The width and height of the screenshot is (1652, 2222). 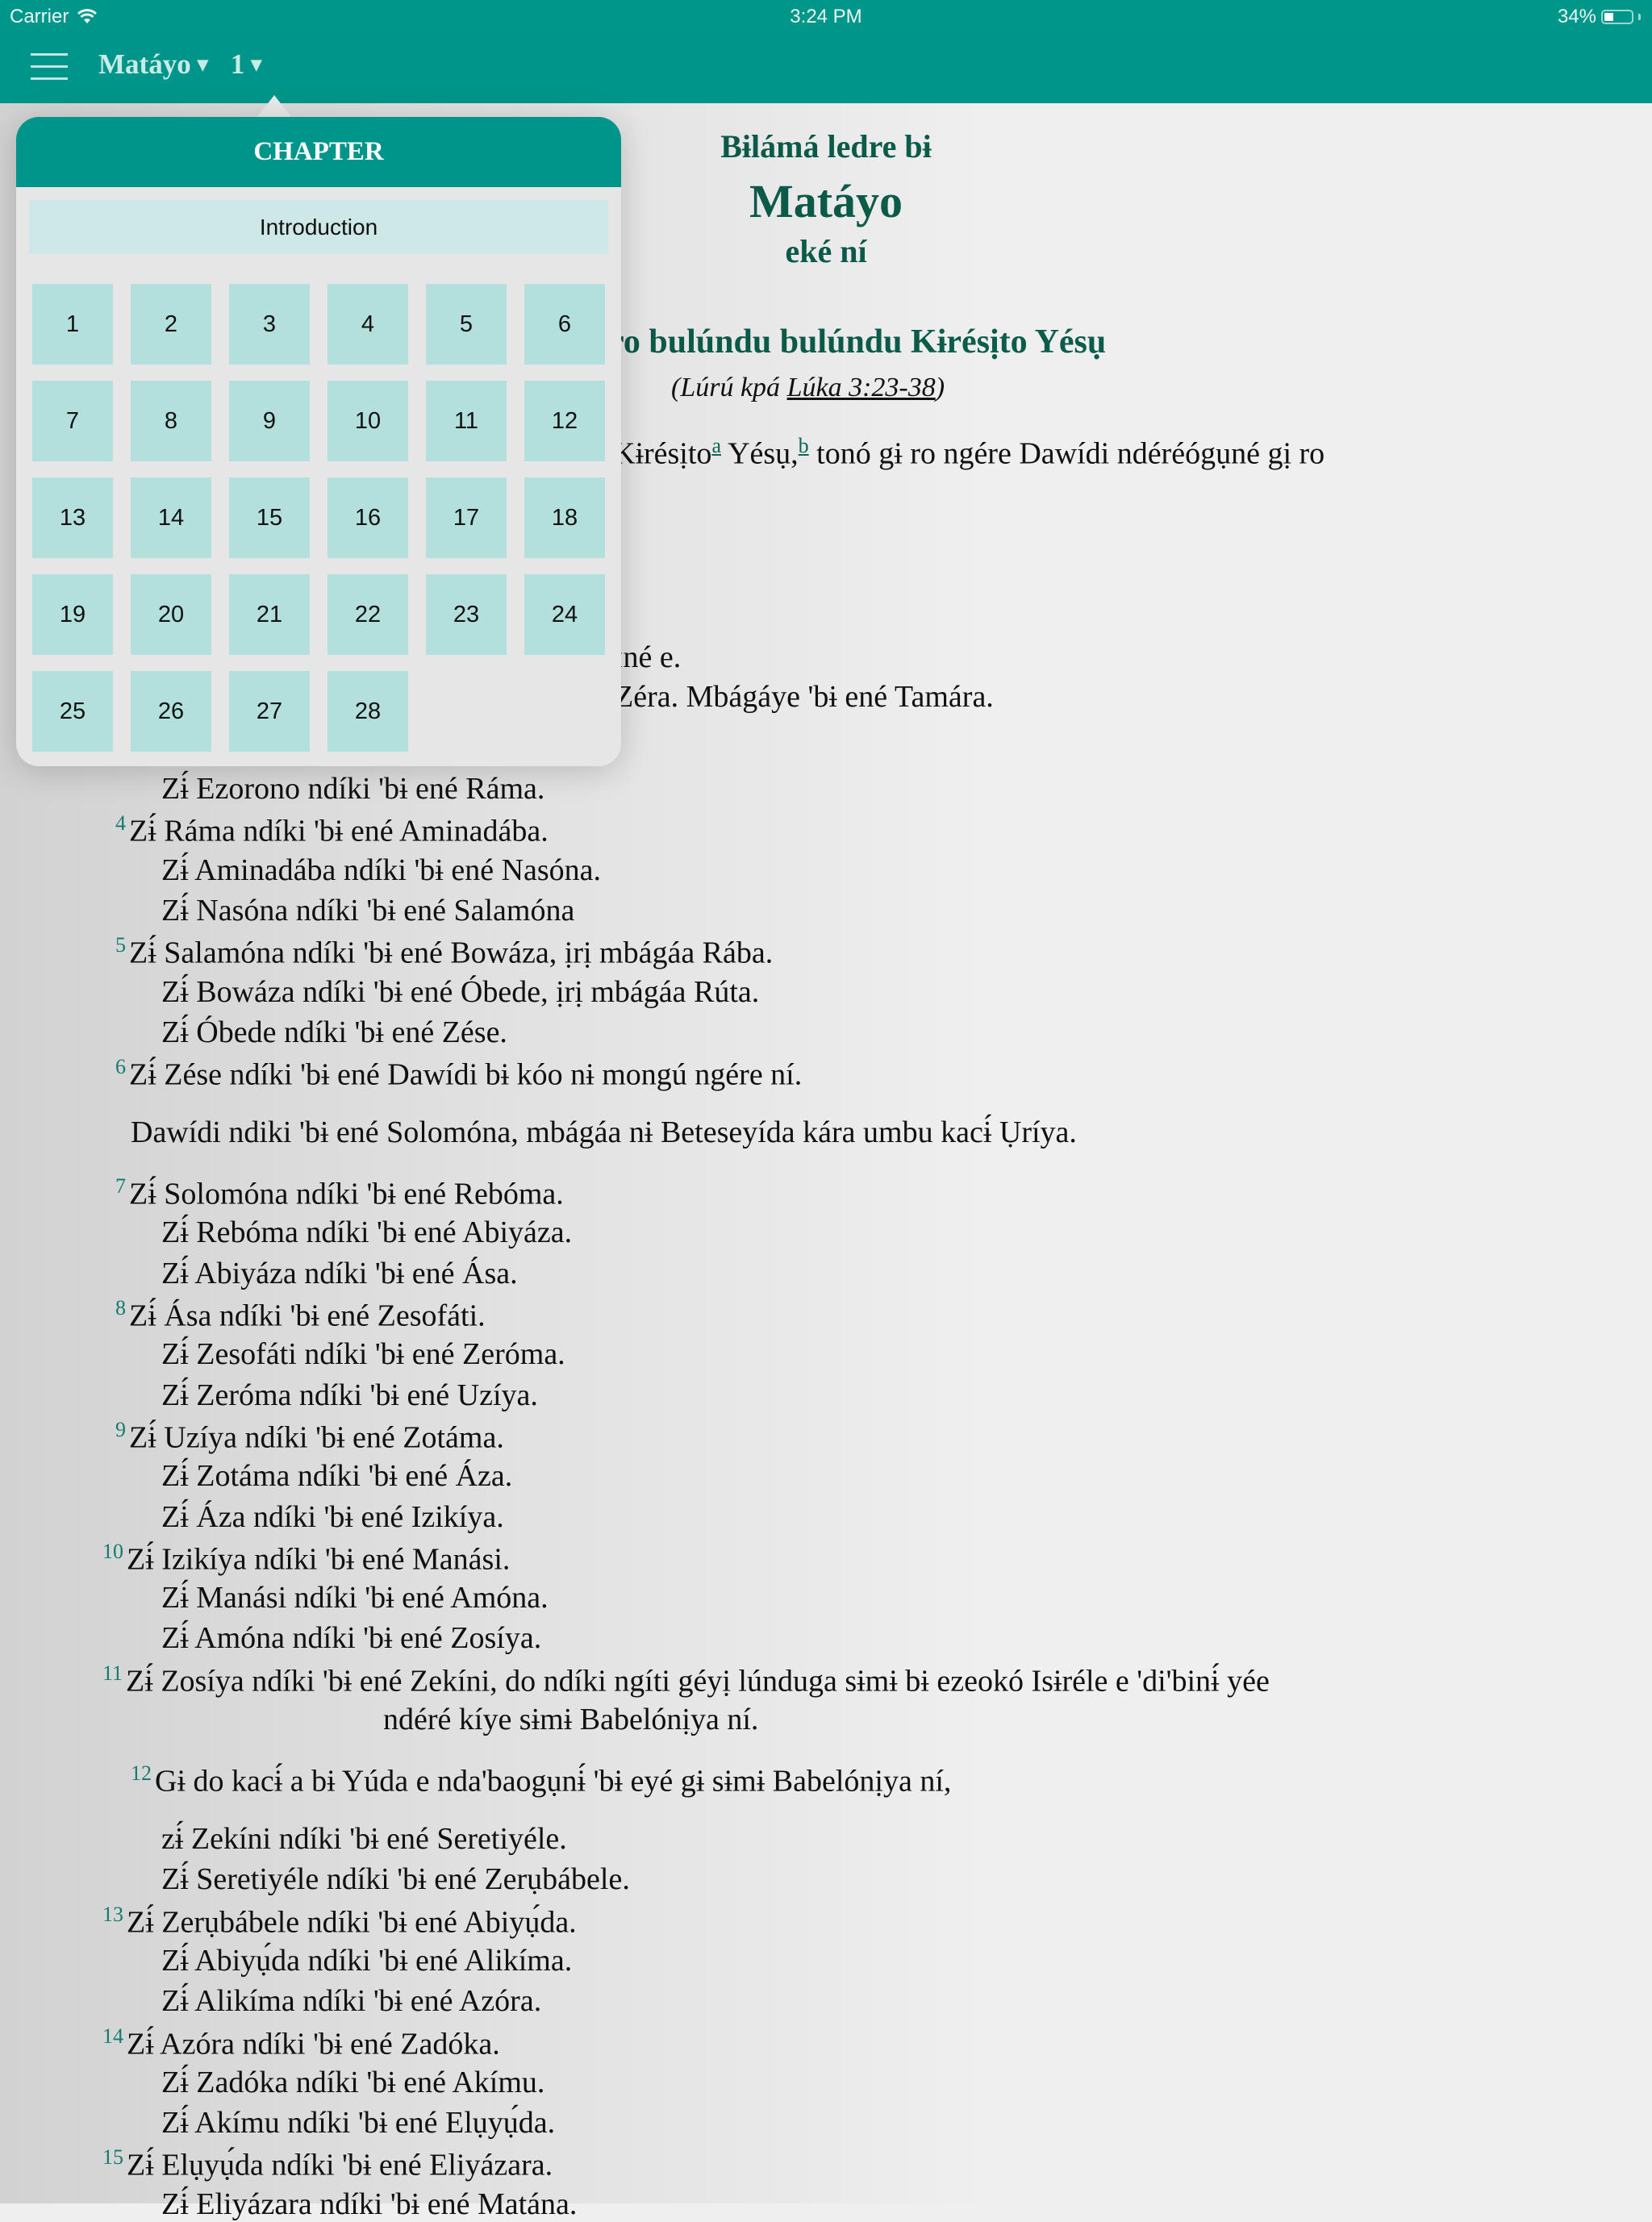 I want to click on verse-line: Zɨ́ Abiyáza ndíki 'bɨ ené Ása., so click(x=339, y=1273).